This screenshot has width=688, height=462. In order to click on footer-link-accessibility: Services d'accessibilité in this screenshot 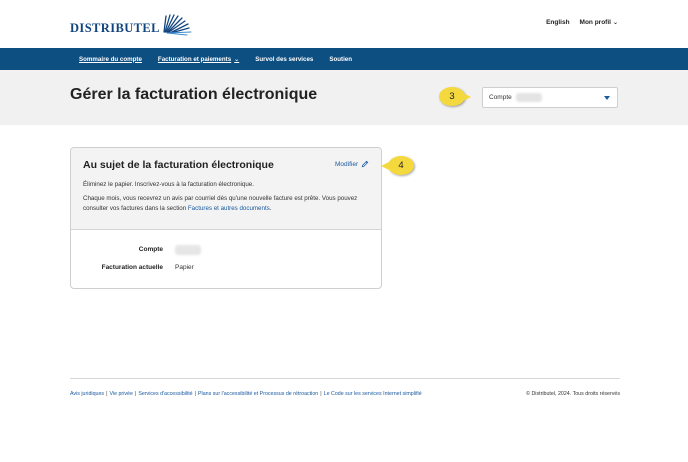, I will do `click(165, 394)`.